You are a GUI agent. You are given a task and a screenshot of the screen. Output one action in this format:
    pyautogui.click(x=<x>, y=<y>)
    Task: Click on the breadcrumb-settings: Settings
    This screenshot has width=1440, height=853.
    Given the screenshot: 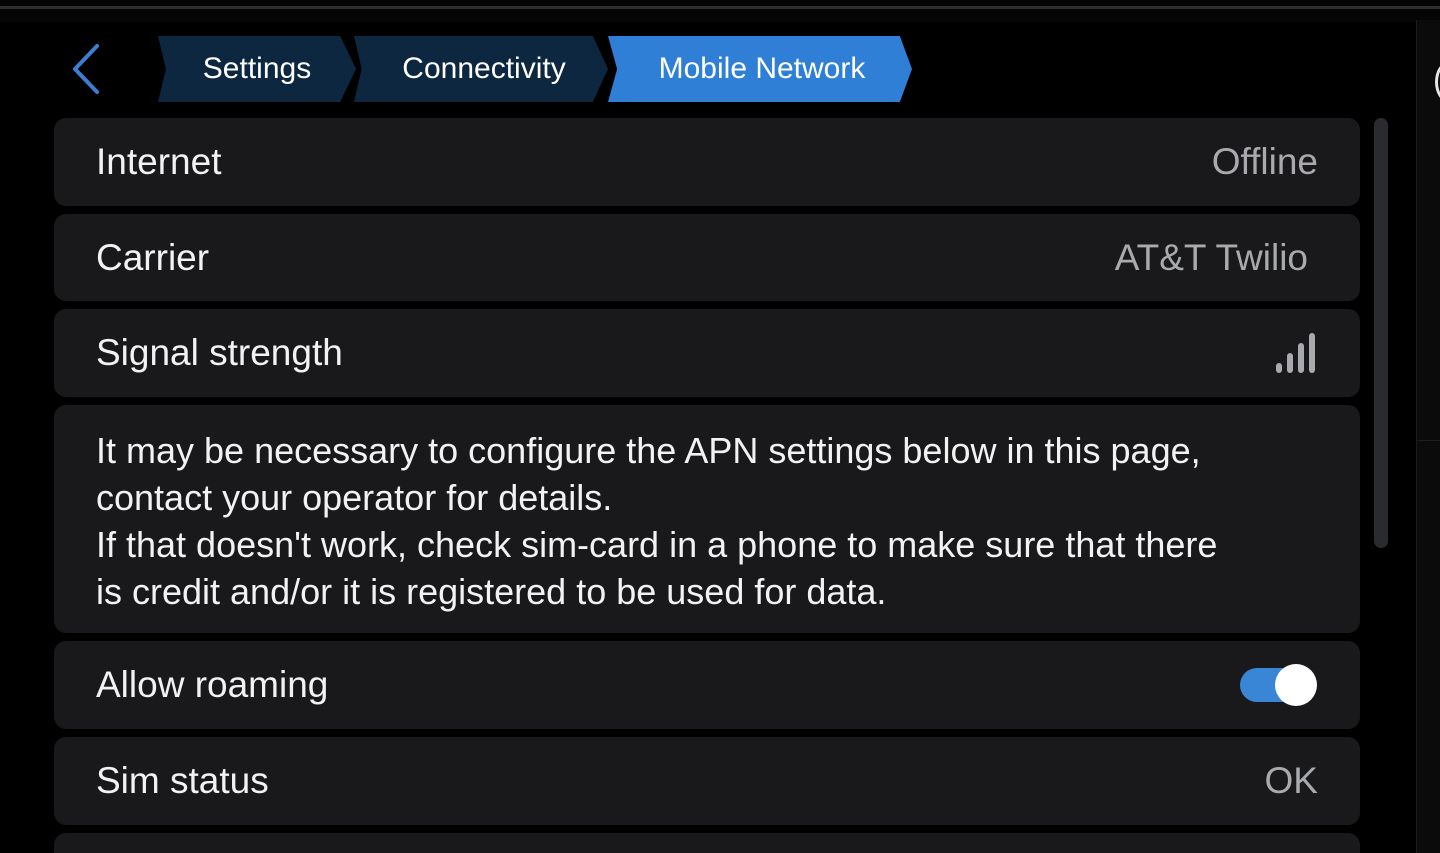 What is the action you would take?
    pyautogui.click(x=257, y=69)
    